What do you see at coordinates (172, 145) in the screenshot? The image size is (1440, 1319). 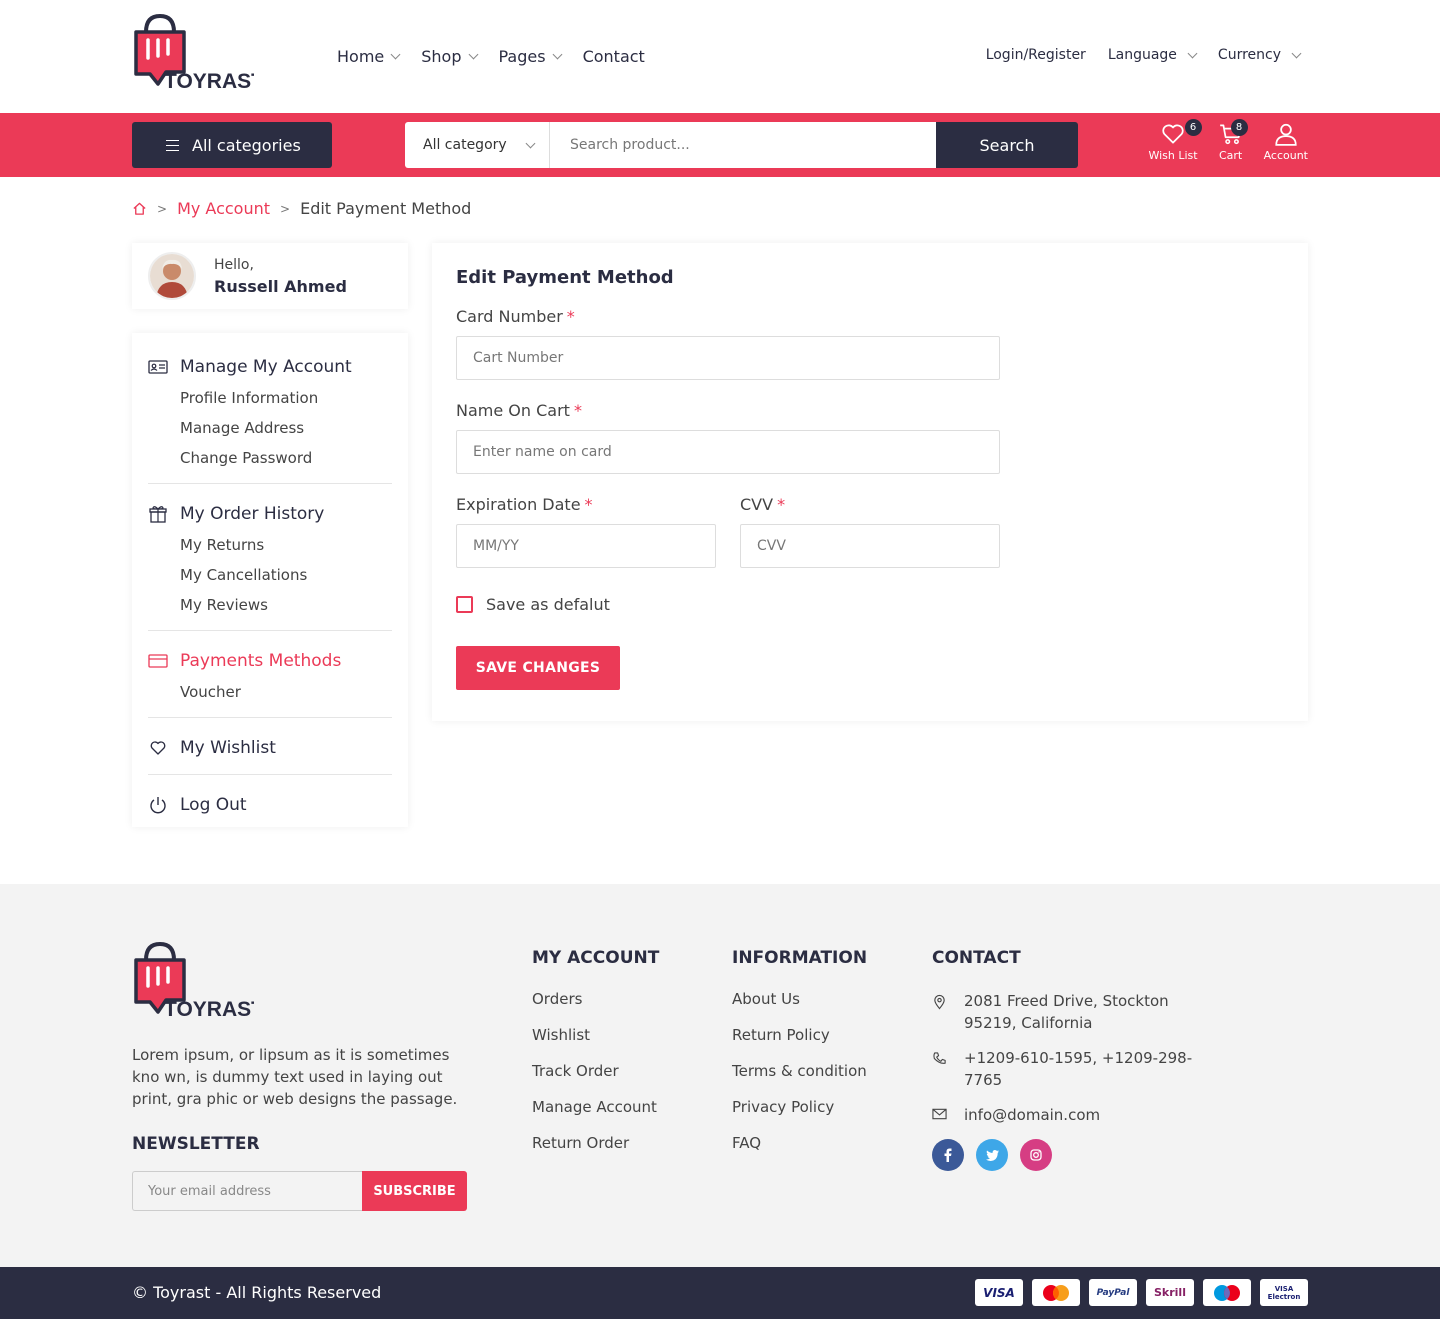 I see `hamburger-icon` at bounding box center [172, 145].